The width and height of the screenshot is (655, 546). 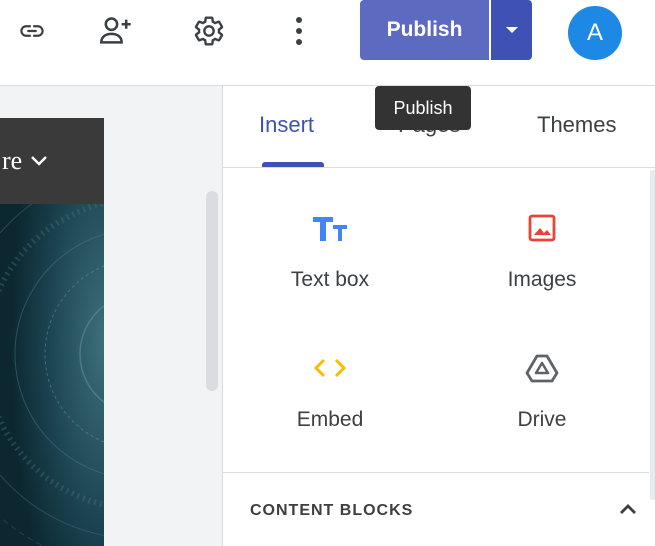 I want to click on collapse-section-button, so click(x=628, y=509).